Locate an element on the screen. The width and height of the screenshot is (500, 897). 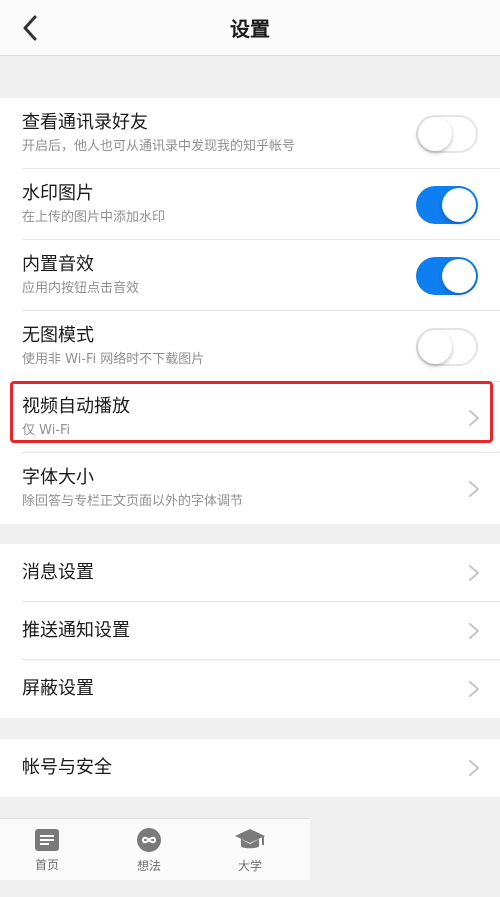
contacts-friends-toggle is located at coordinates (447, 133).